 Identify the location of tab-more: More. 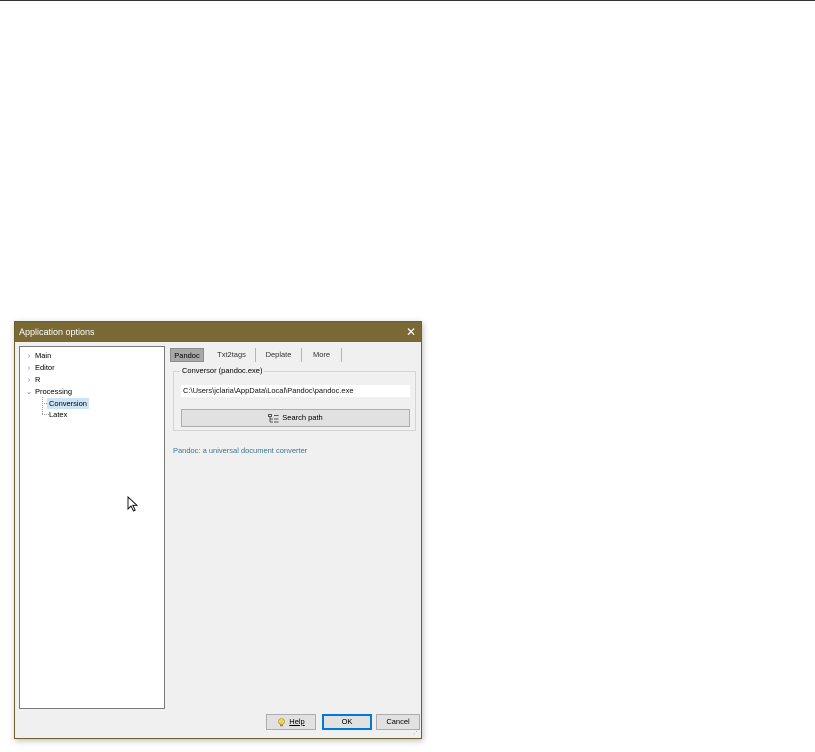
(322, 355).